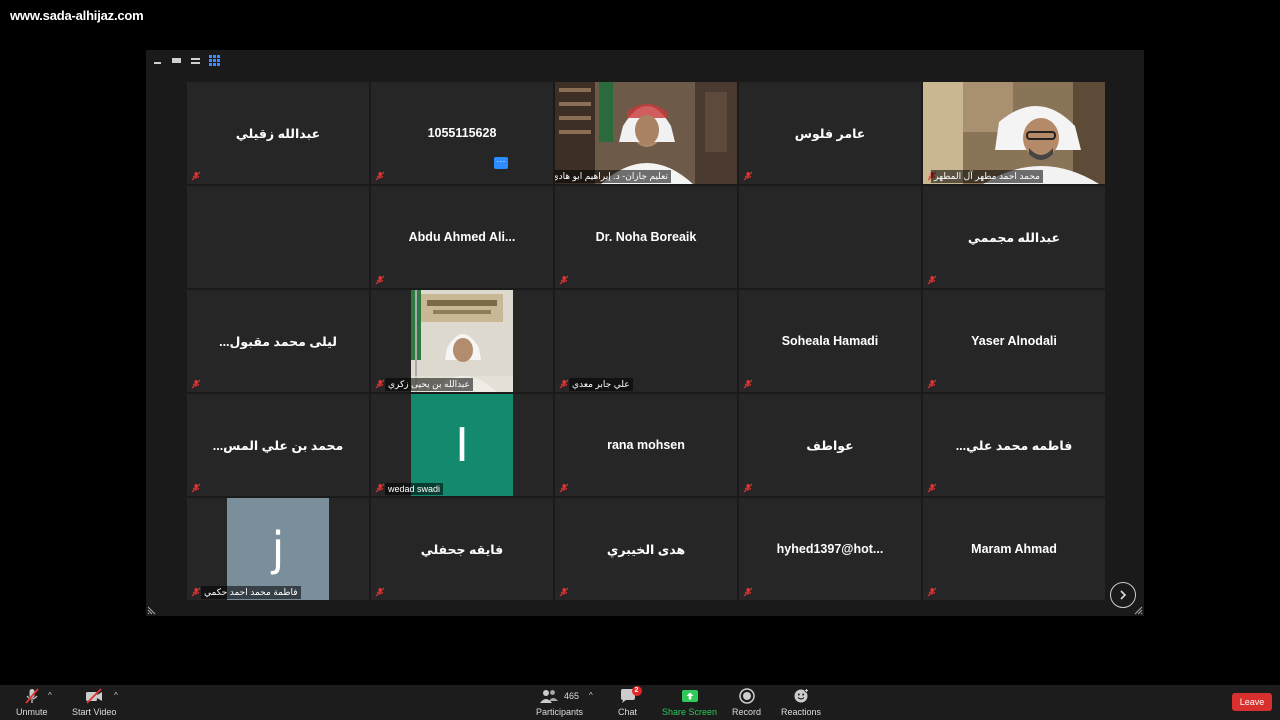 The width and height of the screenshot is (1280, 720). Describe the element at coordinates (591, 695) in the screenshot. I see `participants-options-caret: ^` at that location.